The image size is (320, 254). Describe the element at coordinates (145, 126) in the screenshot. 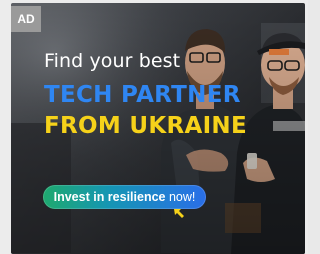

I see `ad-headline-line-2: FROM UKRAINE` at that location.